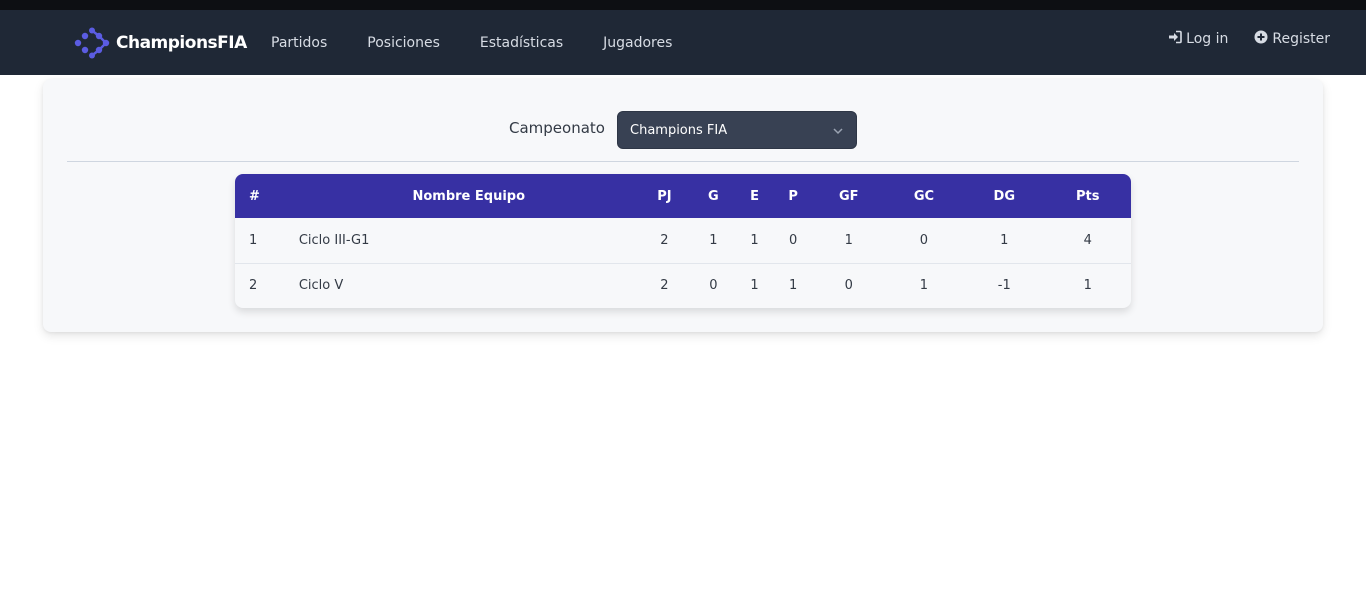 The image size is (1366, 608). Describe the element at coordinates (713, 285) in the screenshot. I see `cell-g: 0` at that location.